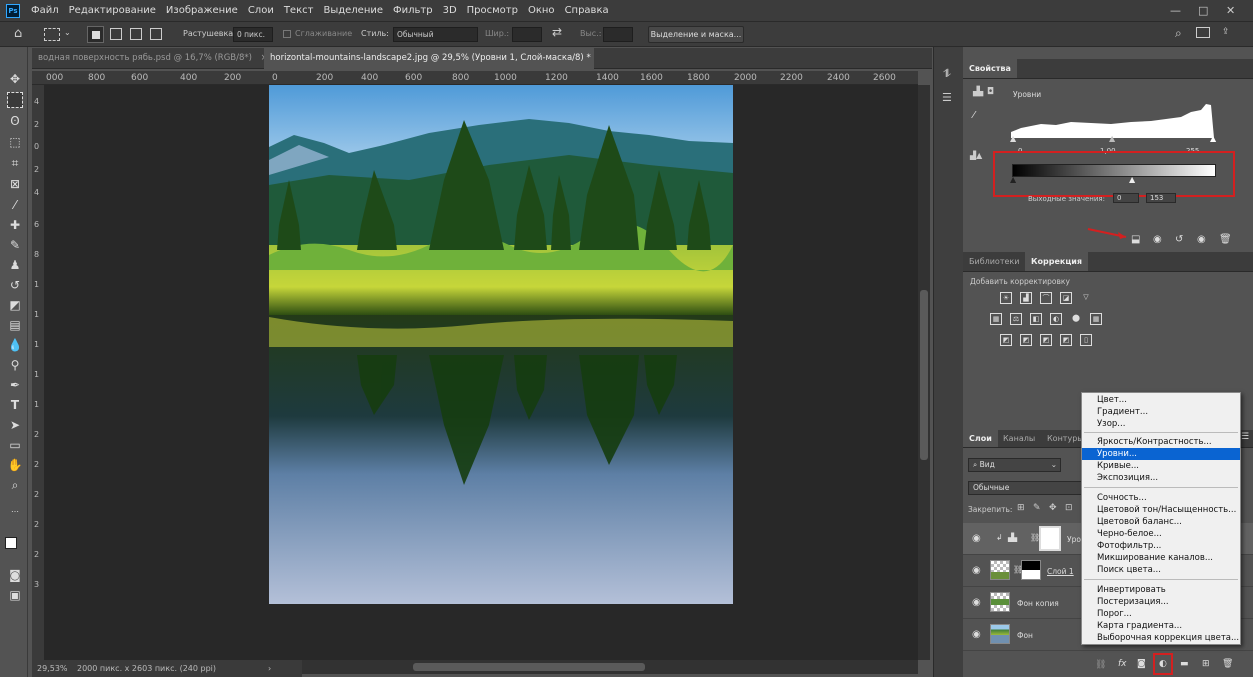 The height and width of the screenshot is (677, 1253). I want to click on brightness-icon: ☀, so click(1006, 298).